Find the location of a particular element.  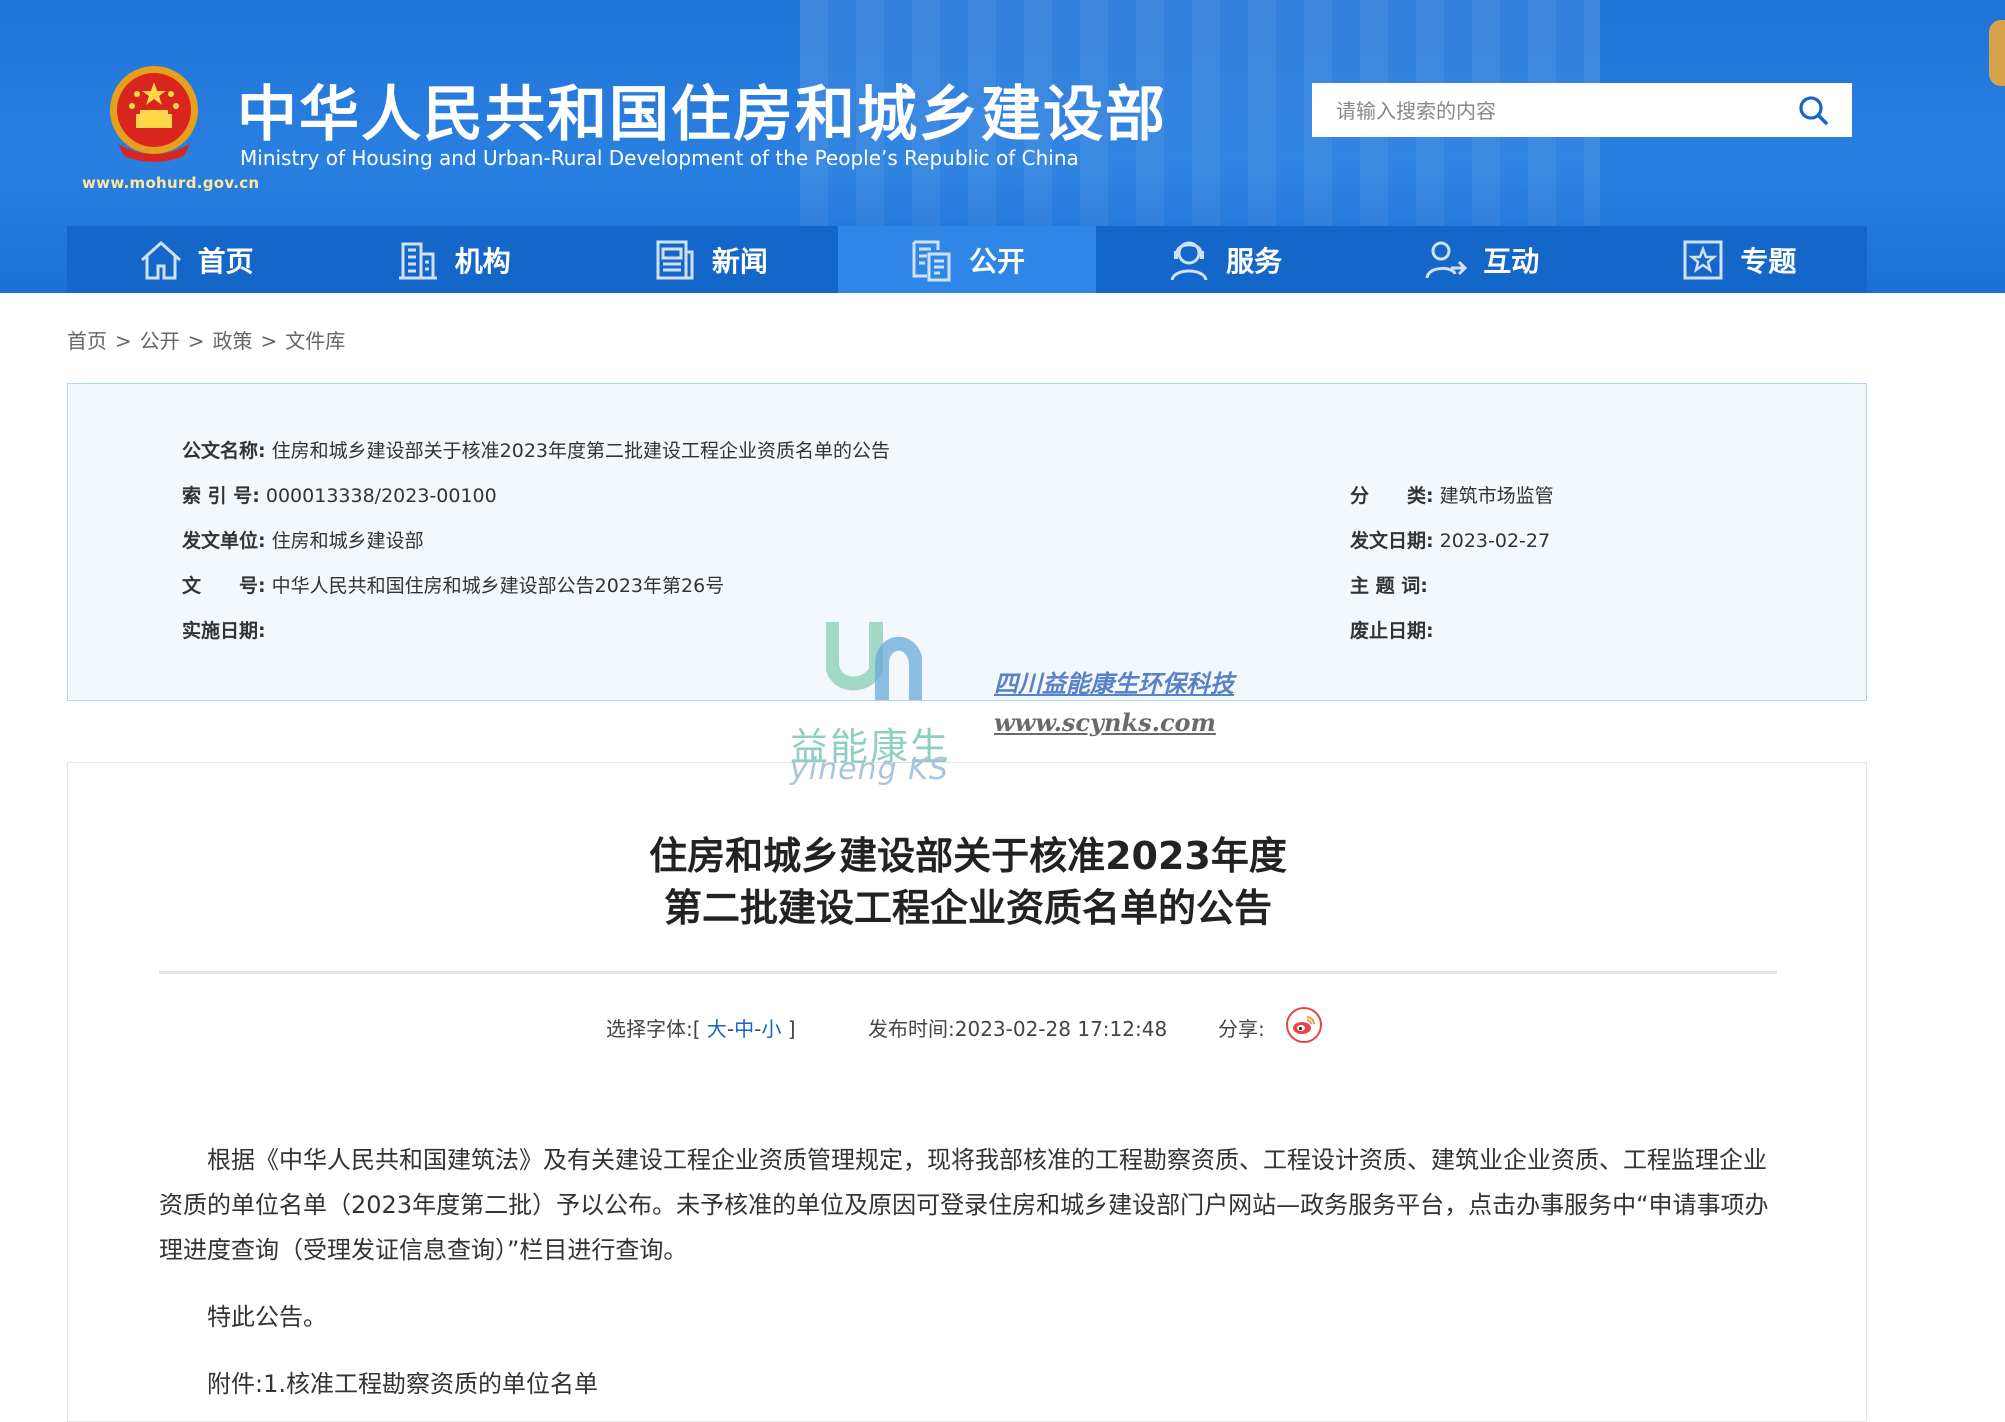

article-title-line-1: 住房和城乡建设部关于核准2023年度 is located at coordinates (968, 856).